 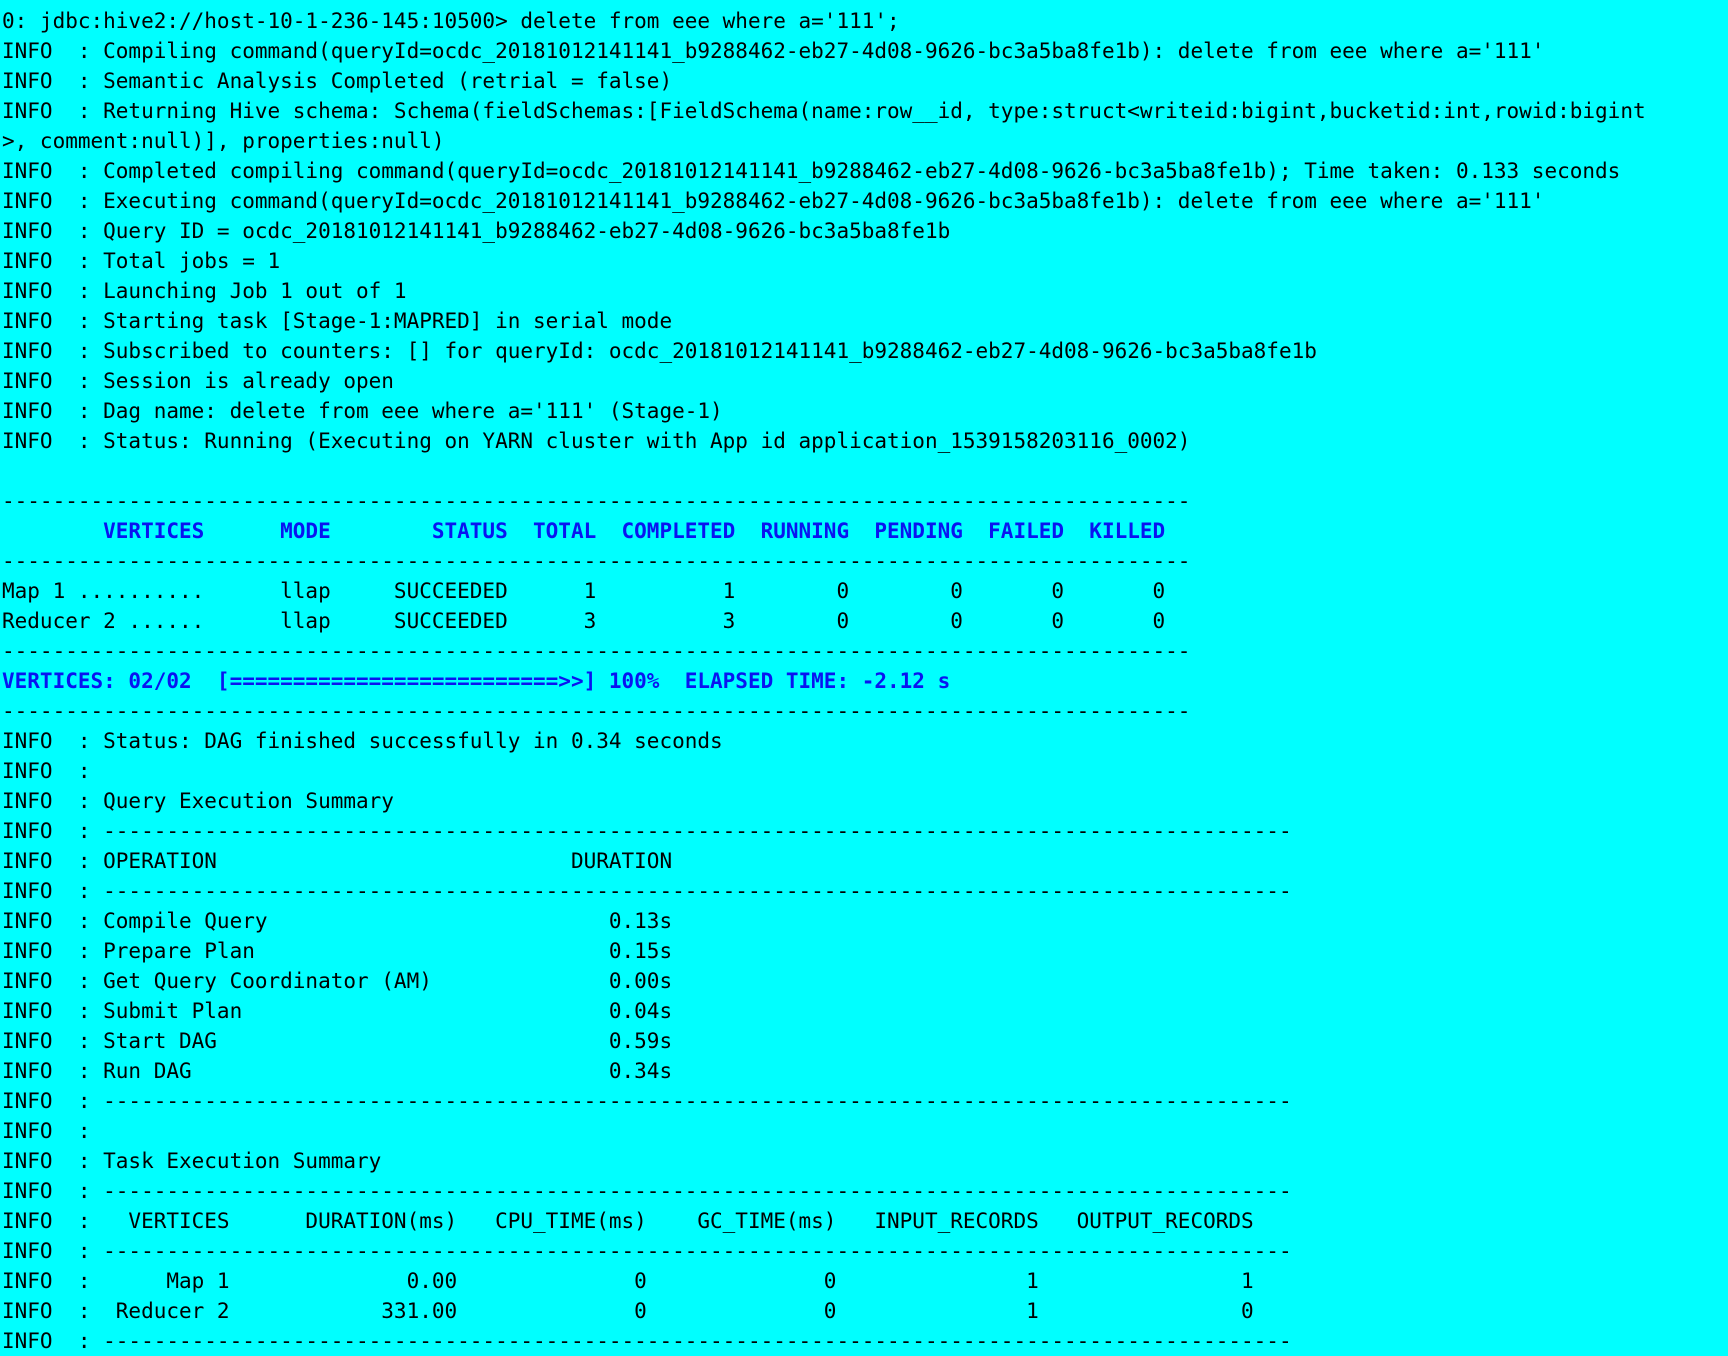 What do you see at coordinates (337, 861) in the screenshot?
I see `terminal-line: INFO : OPERATION DURATION` at bounding box center [337, 861].